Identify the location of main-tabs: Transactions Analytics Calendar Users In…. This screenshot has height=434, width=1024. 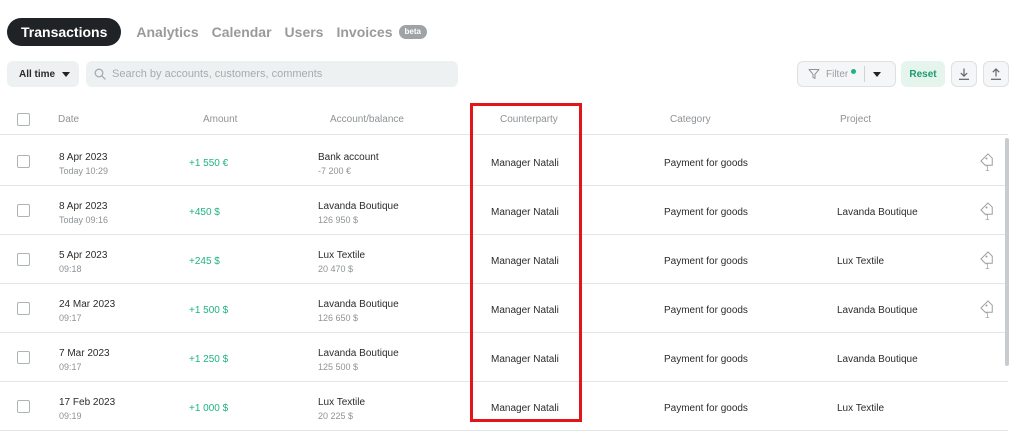
(223, 32).